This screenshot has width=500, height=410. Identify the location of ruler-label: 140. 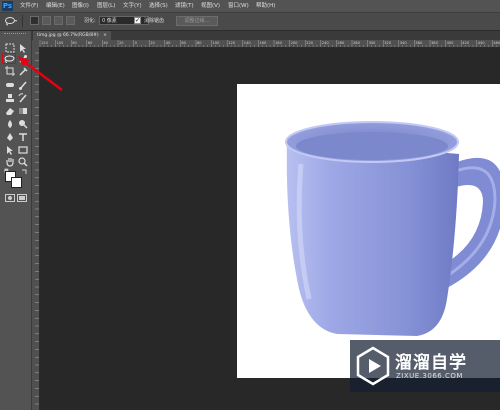
(248, 43).